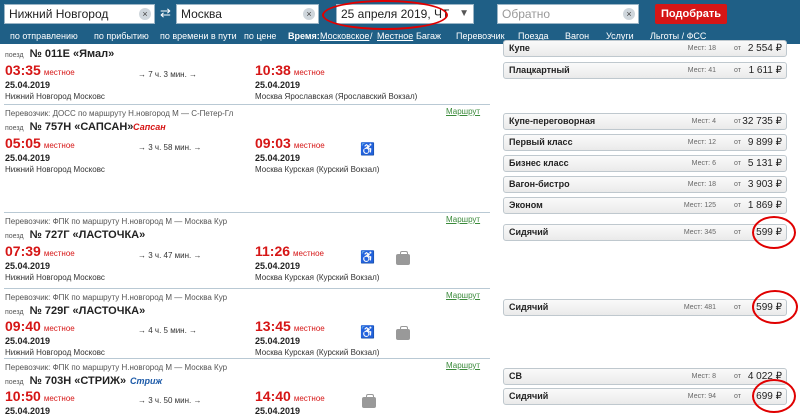 The image size is (800, 419). What do you see at coordinates (645, 121) in the screenshot?
I see `car-class-option: Купе-переговорная Мест: 4 от 32 735 ₽` at bounding box center [645, 121].